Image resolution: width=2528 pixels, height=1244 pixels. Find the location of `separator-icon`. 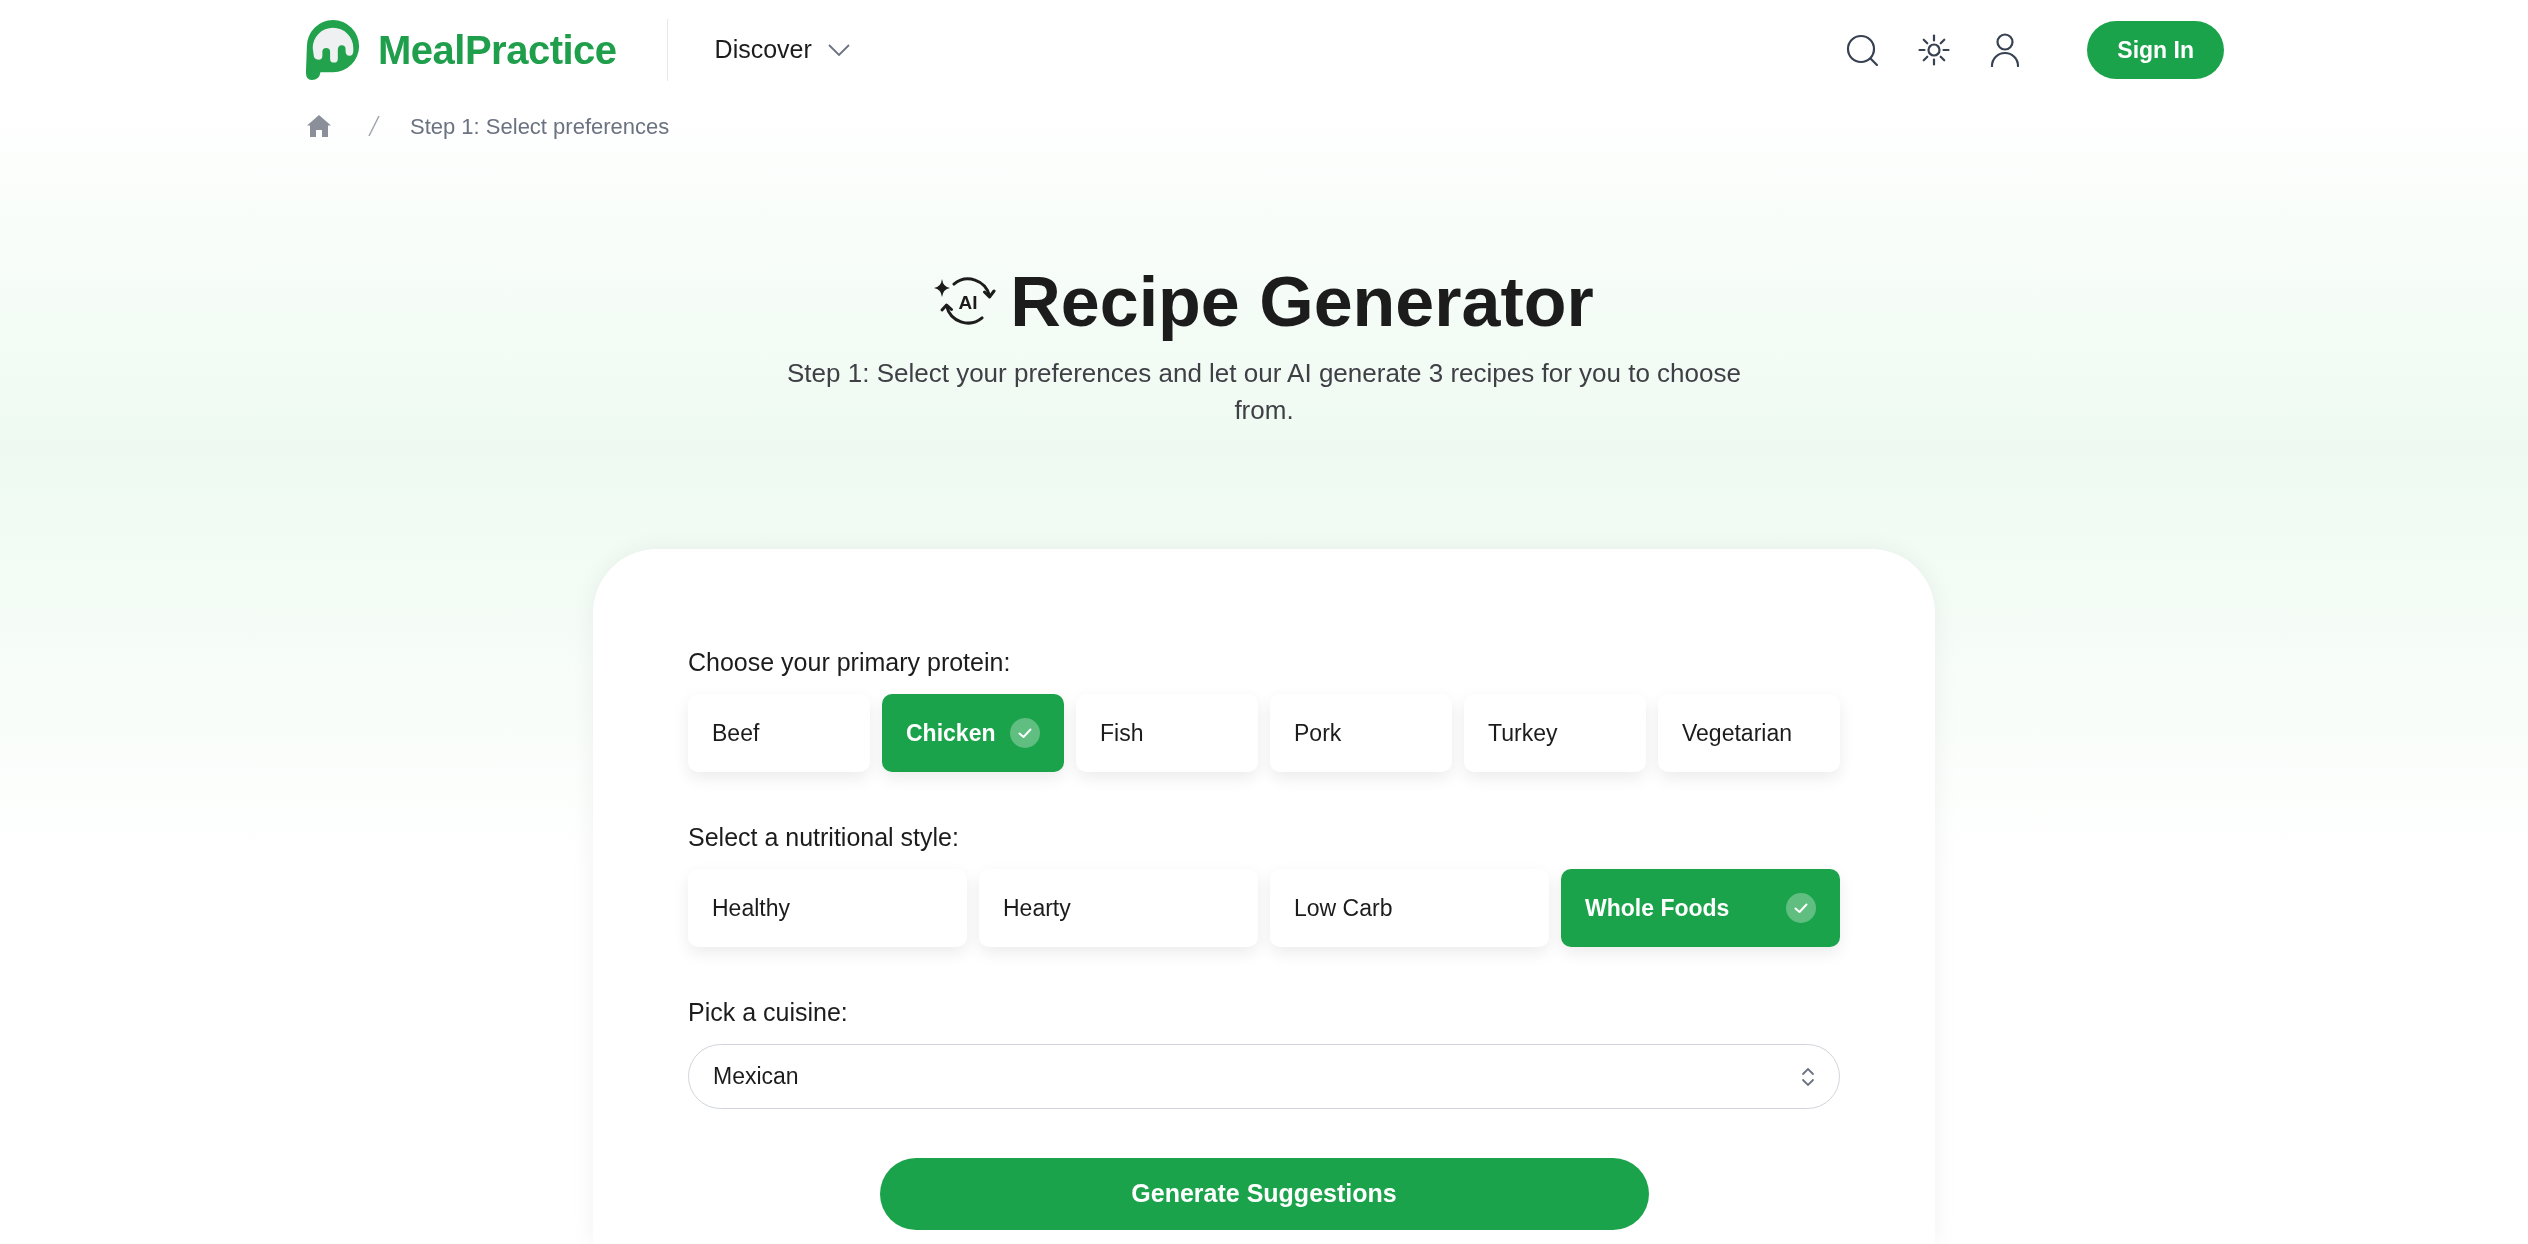

separator-icon is located at coordinates (374, 126).